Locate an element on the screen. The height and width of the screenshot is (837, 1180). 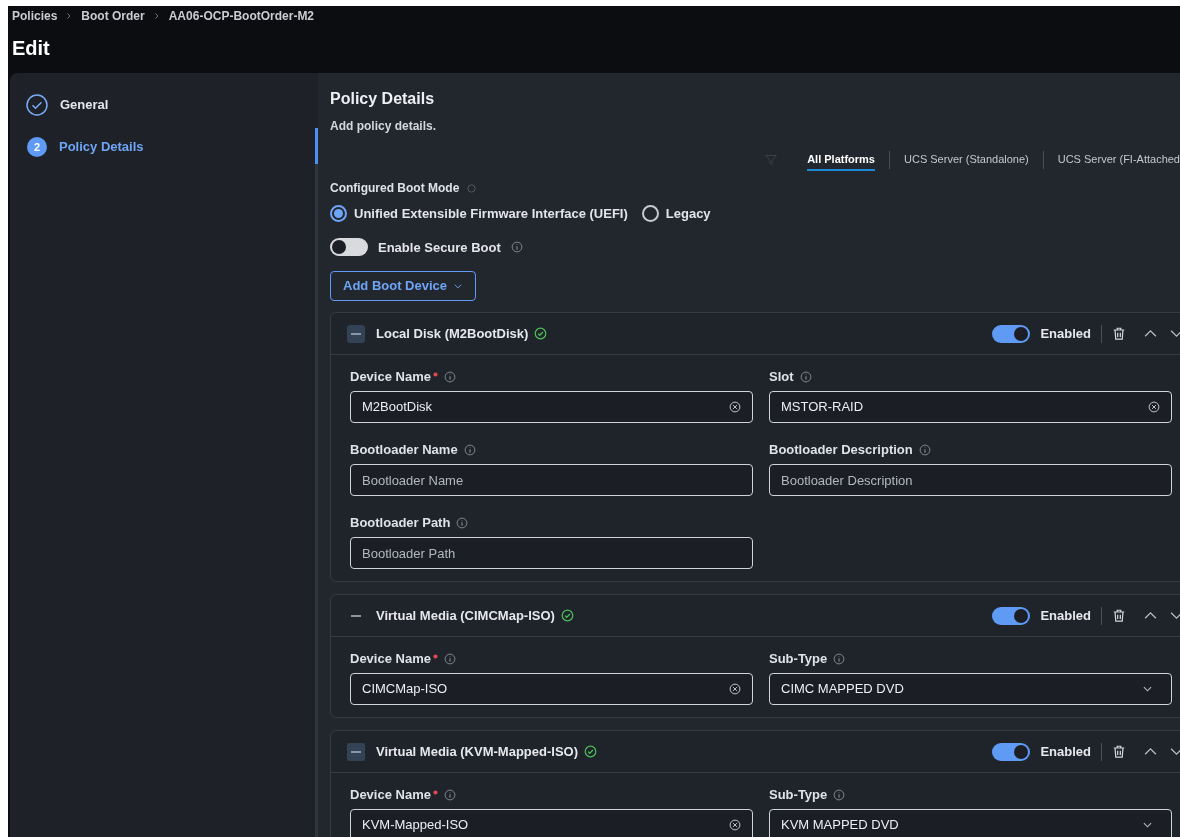
step-link: Policy Details is located at coordinates (101, 147).